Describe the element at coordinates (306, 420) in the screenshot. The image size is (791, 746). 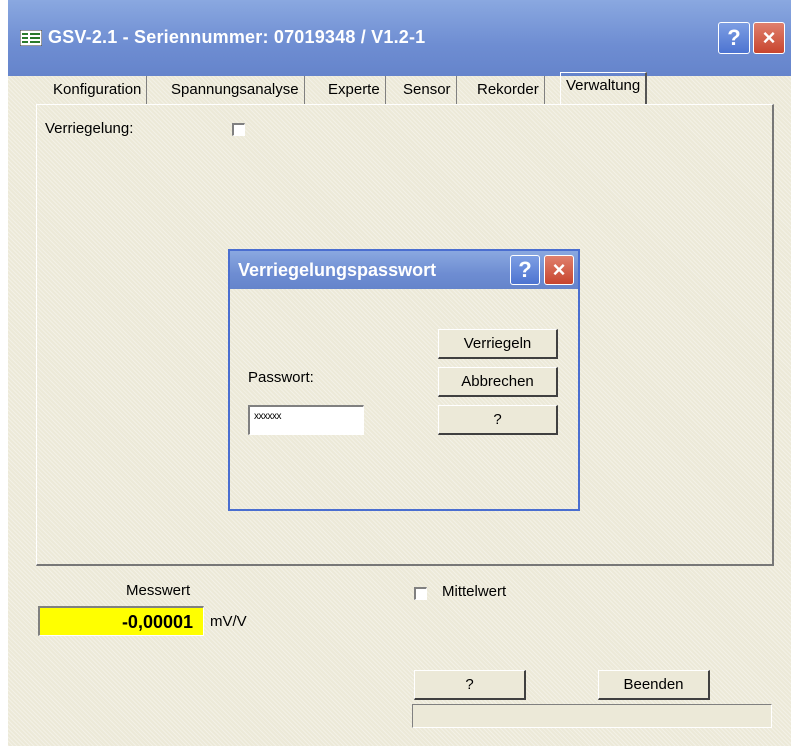
I see `password-field: xxxxxx` at that location.